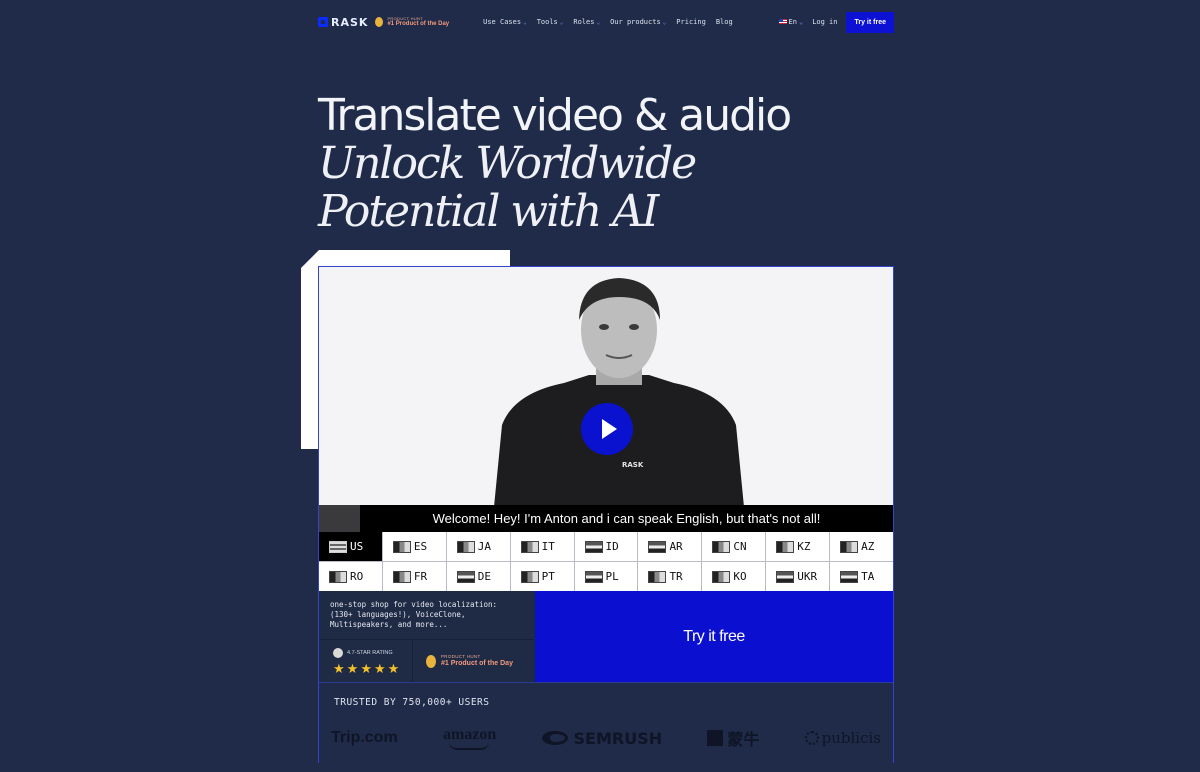 Image resolution: width=1200 pixels, height=772 pixels. I want to click on play-button, so click(607, 429).